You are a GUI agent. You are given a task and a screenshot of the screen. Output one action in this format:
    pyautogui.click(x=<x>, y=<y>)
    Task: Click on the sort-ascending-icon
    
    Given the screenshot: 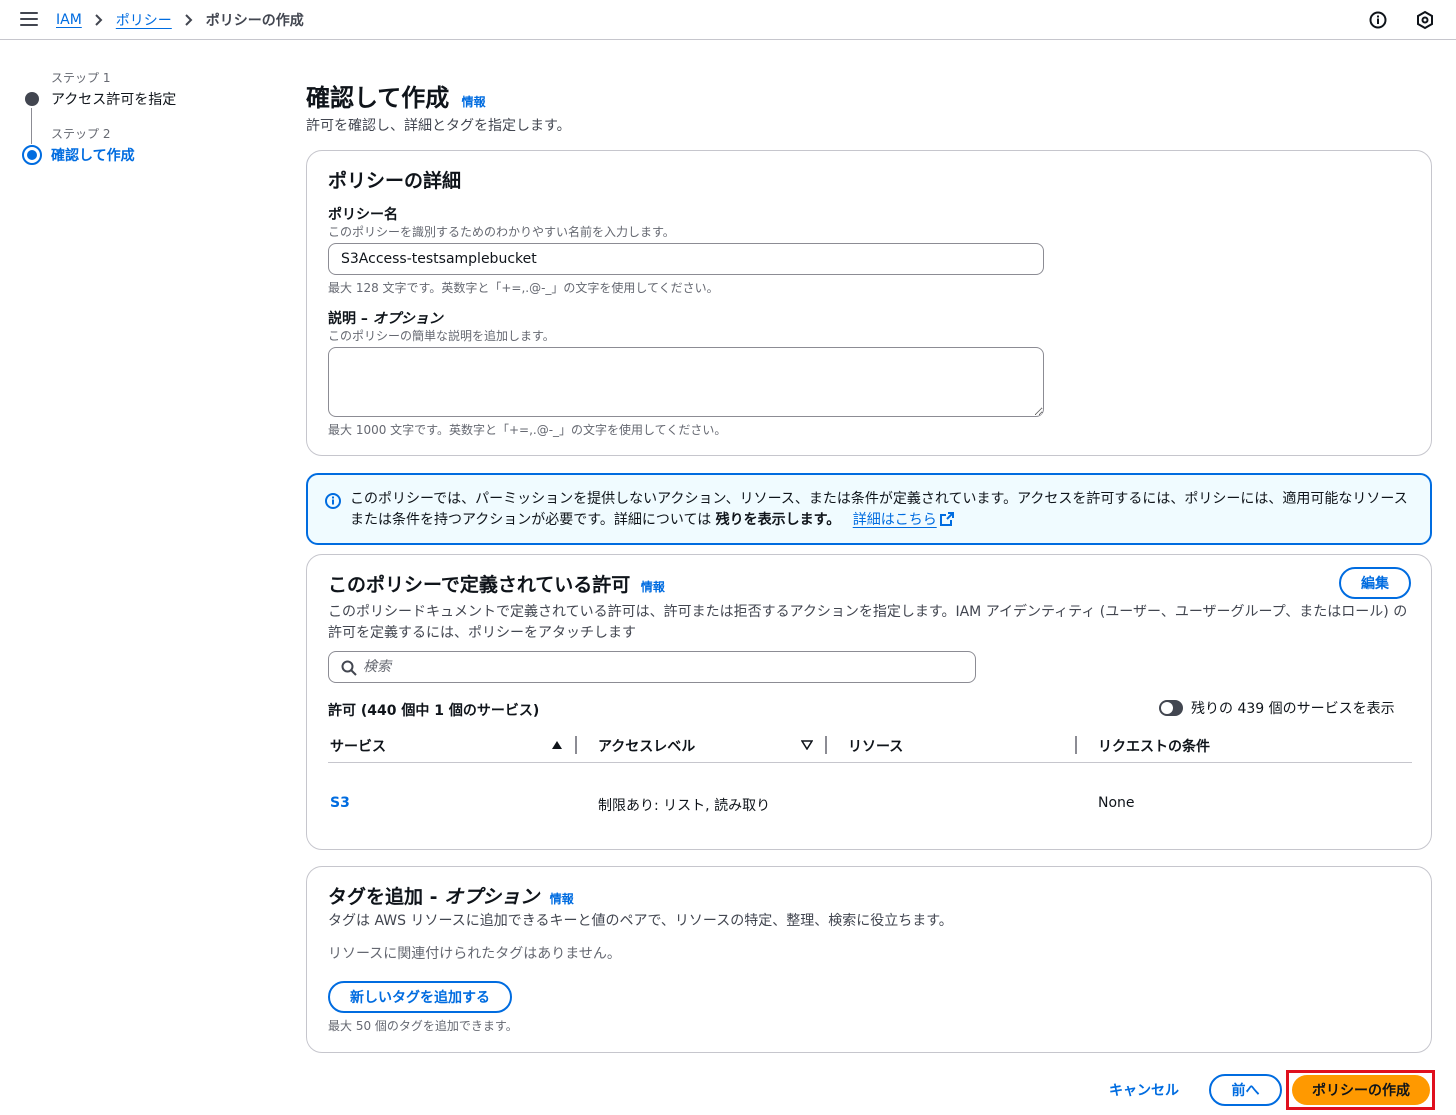 What is the action you would take?
    pyautogui.click(x=557, y=745)
    